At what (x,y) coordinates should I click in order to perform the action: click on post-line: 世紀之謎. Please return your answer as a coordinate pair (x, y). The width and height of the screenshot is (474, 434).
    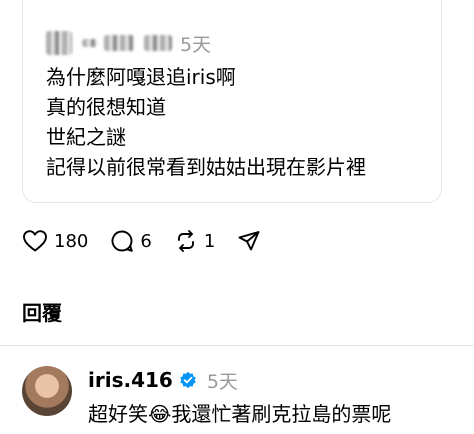
    Looking at the image, I should click on (86, 137).